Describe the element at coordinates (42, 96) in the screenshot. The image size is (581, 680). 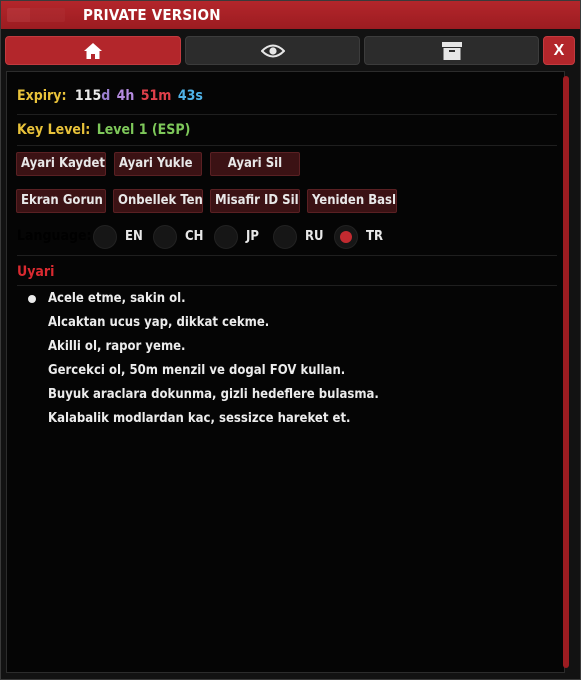
I see `expiry-label: Expiry:` at that location.